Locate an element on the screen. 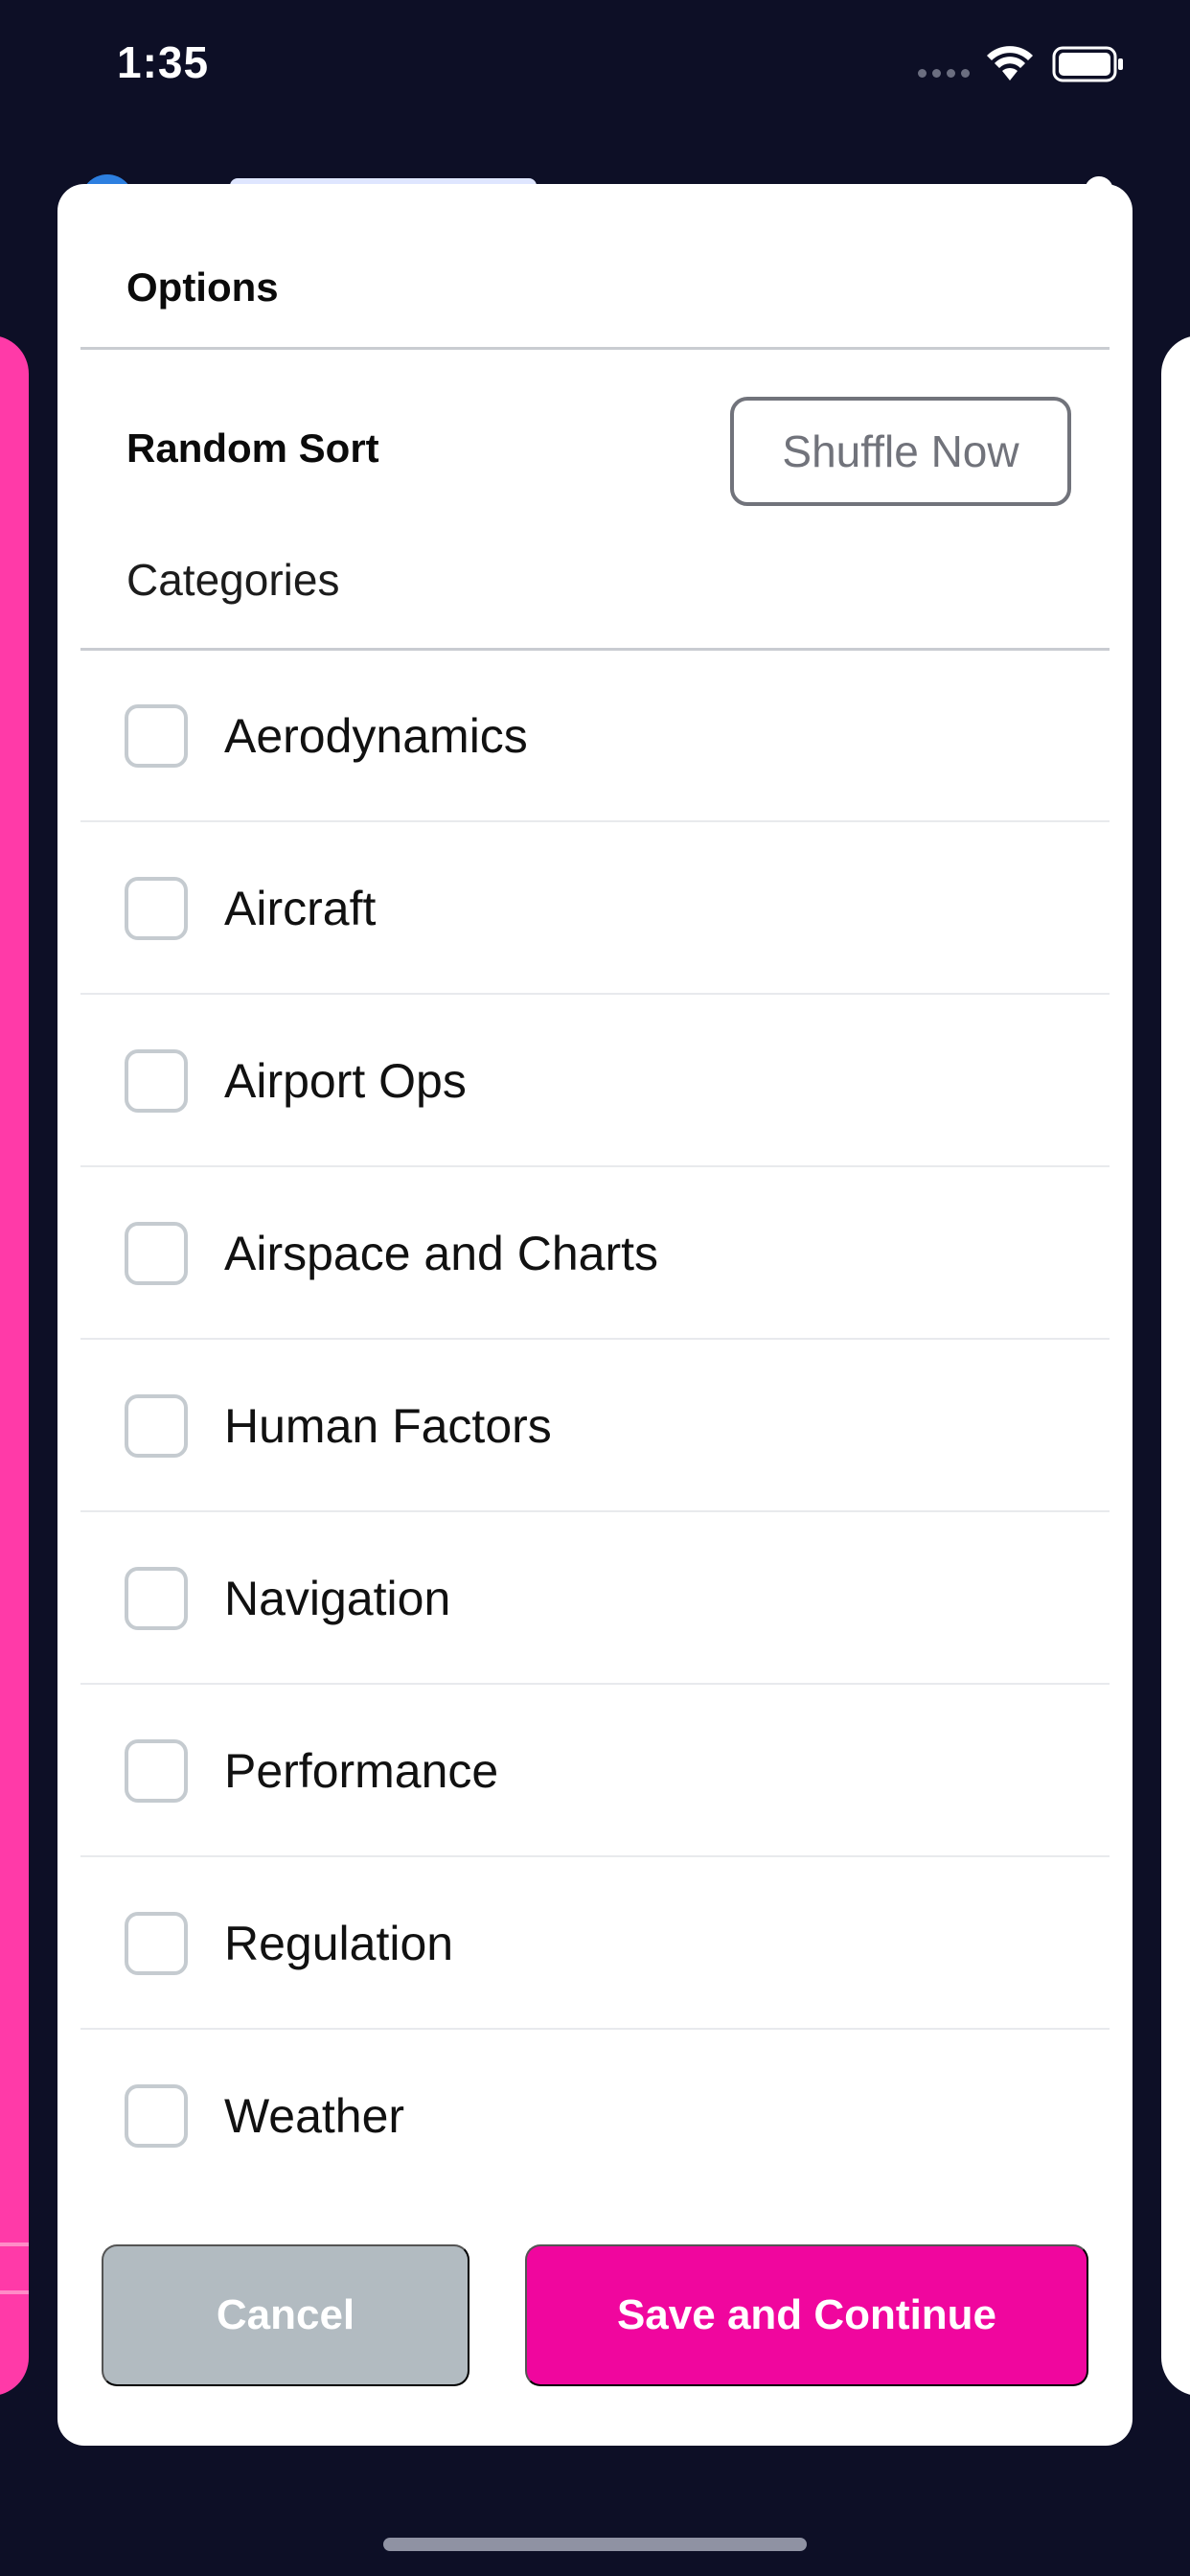 Image resolution: width=1190 pixels, height=2576 pixels. category-label: Human Factors is located at coordinates (388, 1426).